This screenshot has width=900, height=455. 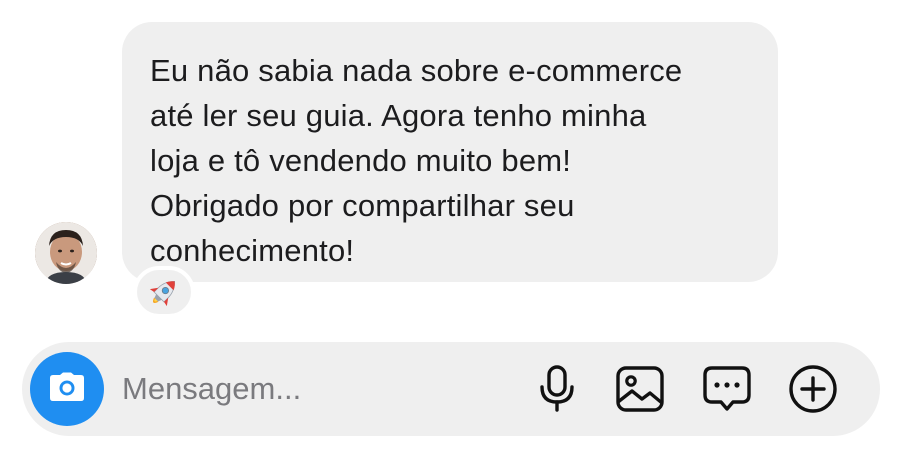 I want to click on message-reaction, so click(x=164, y=292).